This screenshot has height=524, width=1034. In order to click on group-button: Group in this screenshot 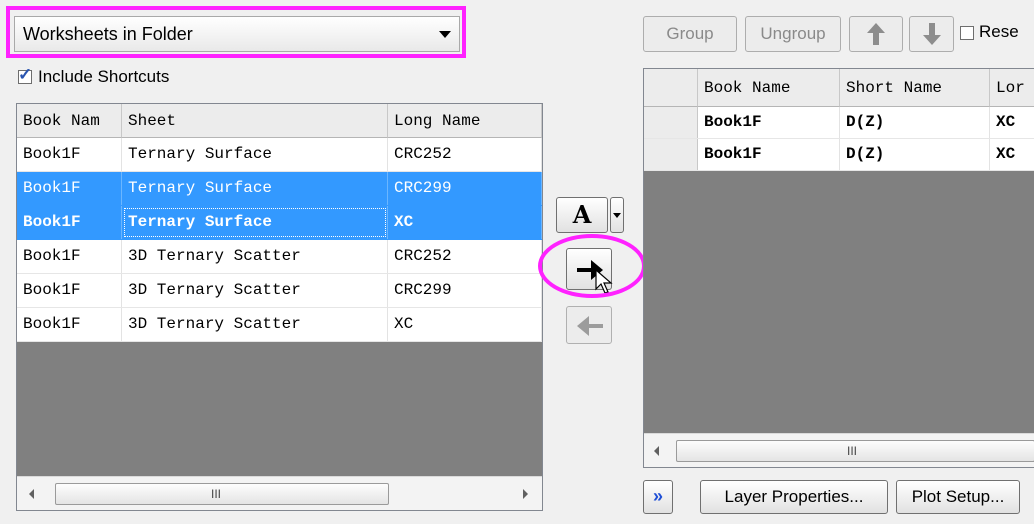, I will do `click(690, 34)`.